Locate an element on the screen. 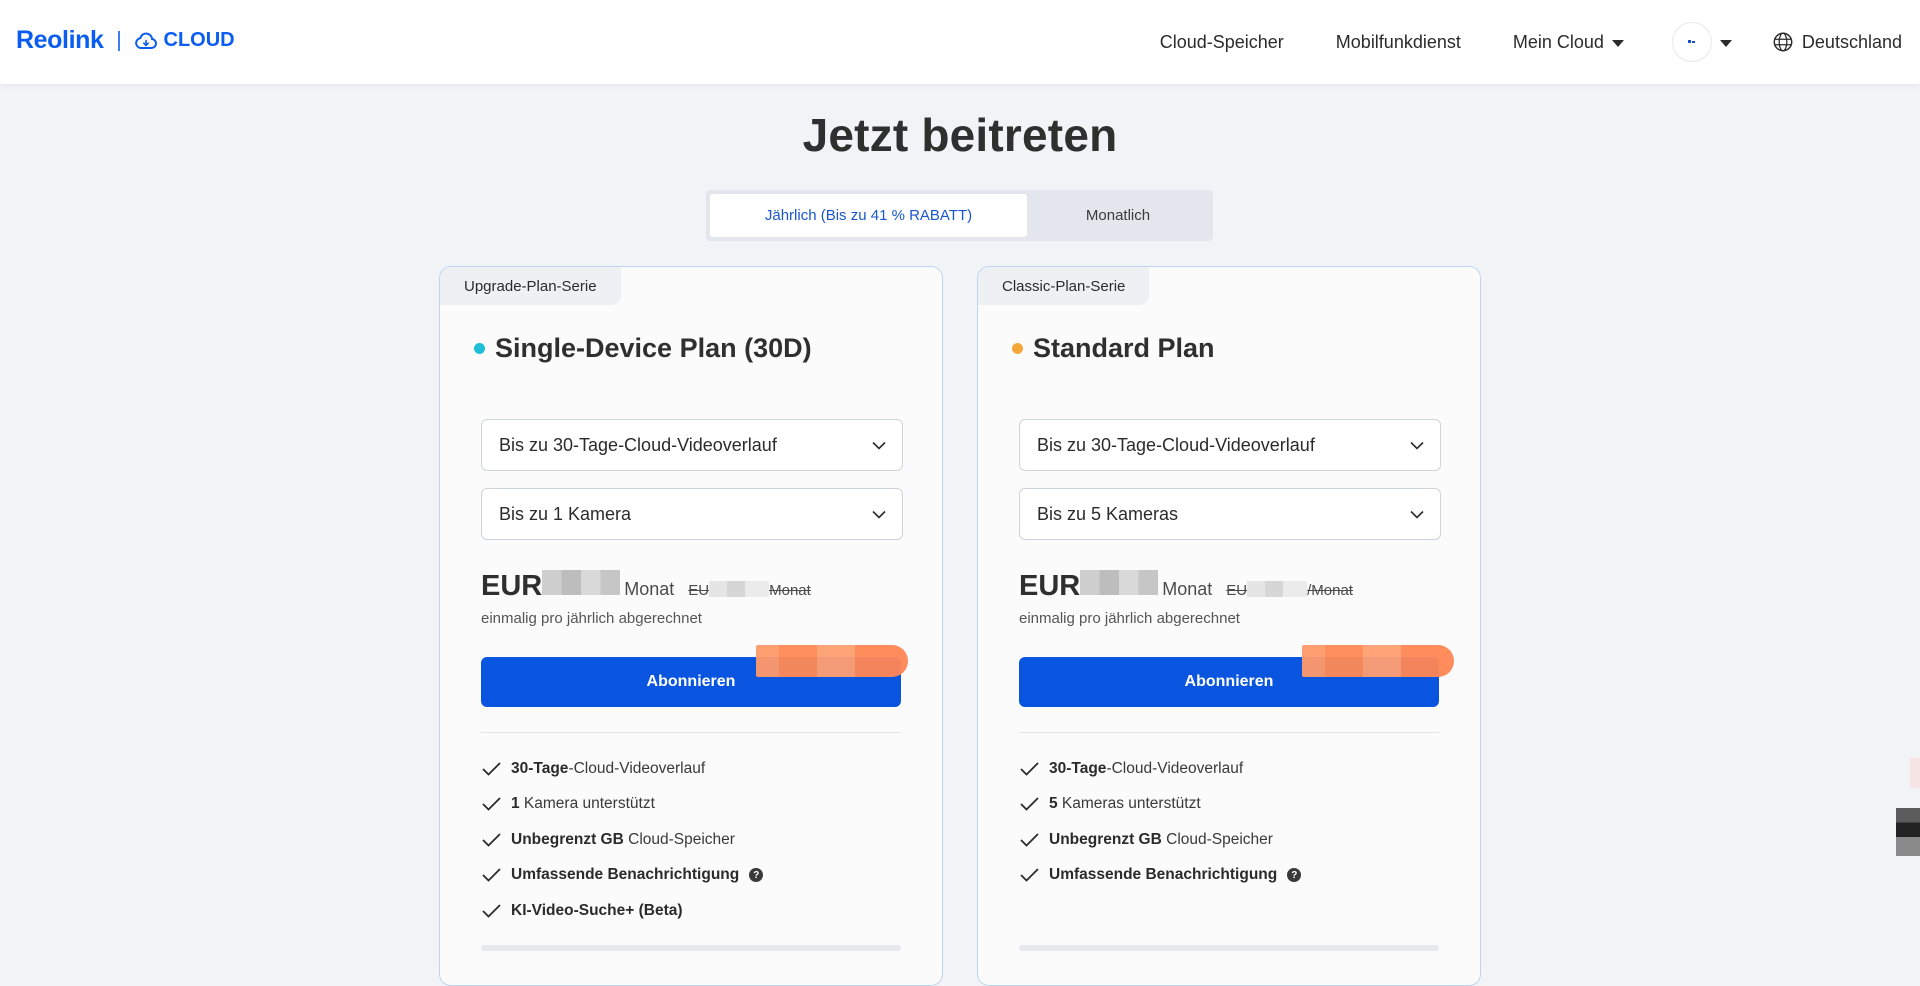  original-price-redacted is located at coordinates (739, 589).